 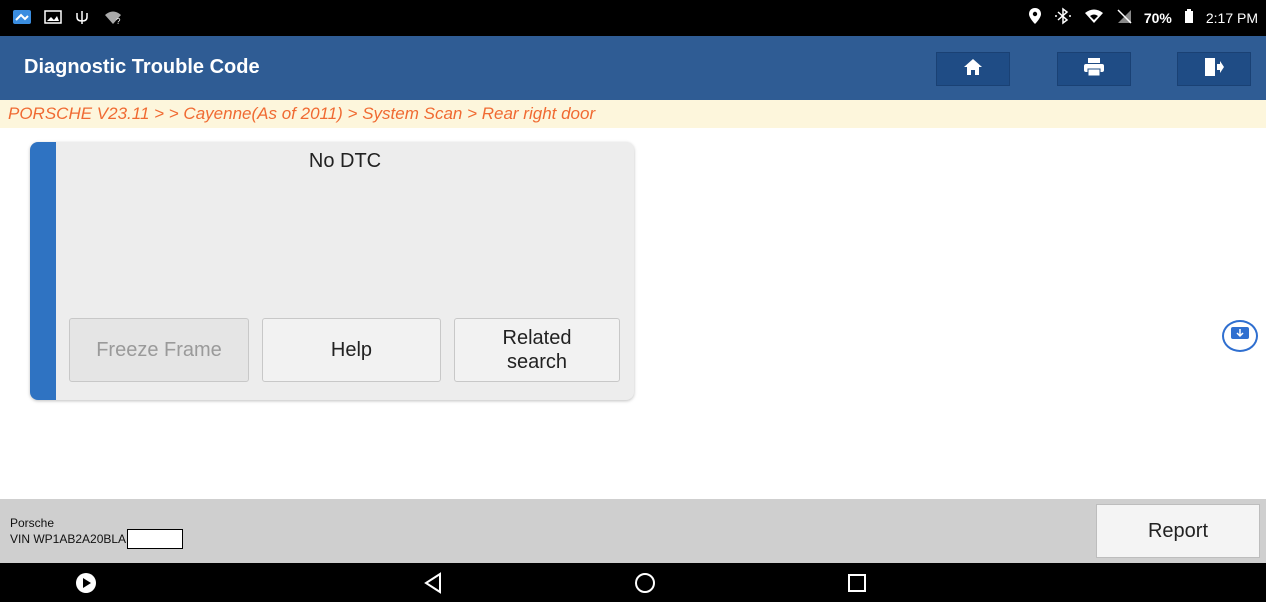 I want to click on status-left-icons: ?, so click(x=67, y=19).